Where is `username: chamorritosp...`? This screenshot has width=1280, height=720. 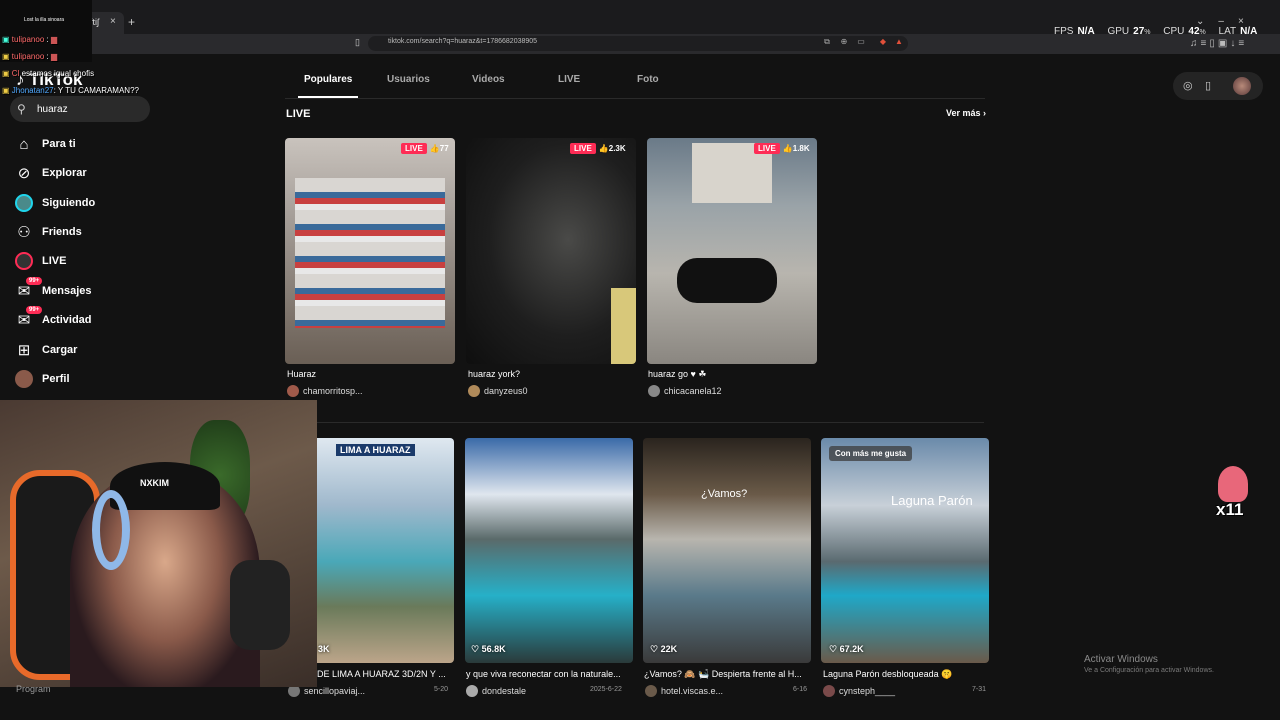 username: chamorritosp... is located at coordinates (333, 391).